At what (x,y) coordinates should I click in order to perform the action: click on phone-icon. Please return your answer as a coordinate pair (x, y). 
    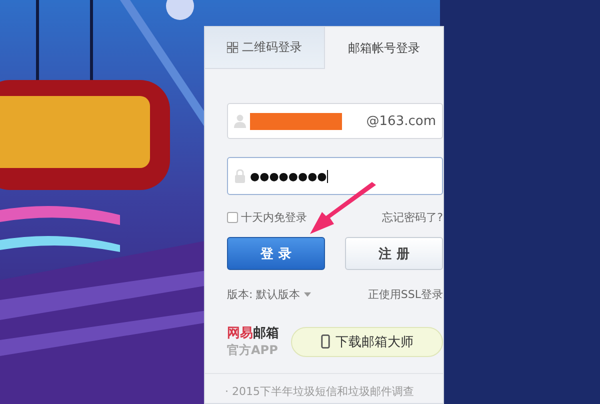
    Looking at the image, I should click on (325, 341).